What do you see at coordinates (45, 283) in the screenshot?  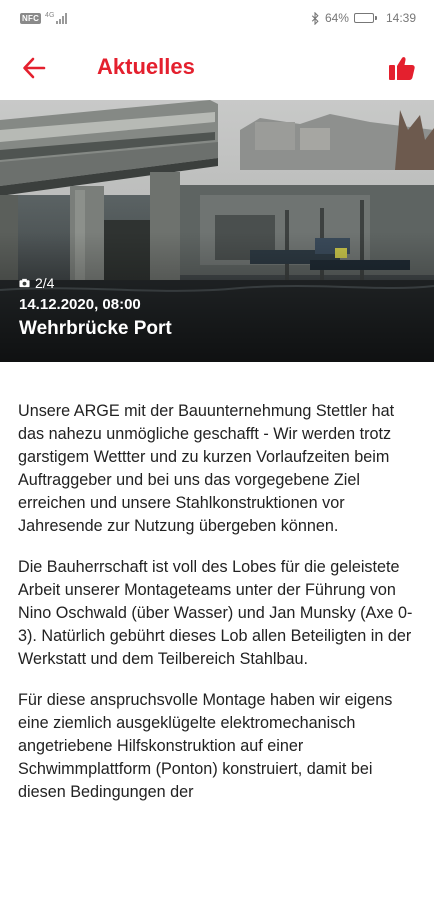 I see `image-counter-text: 2/4` at bounding box center [45, 283].